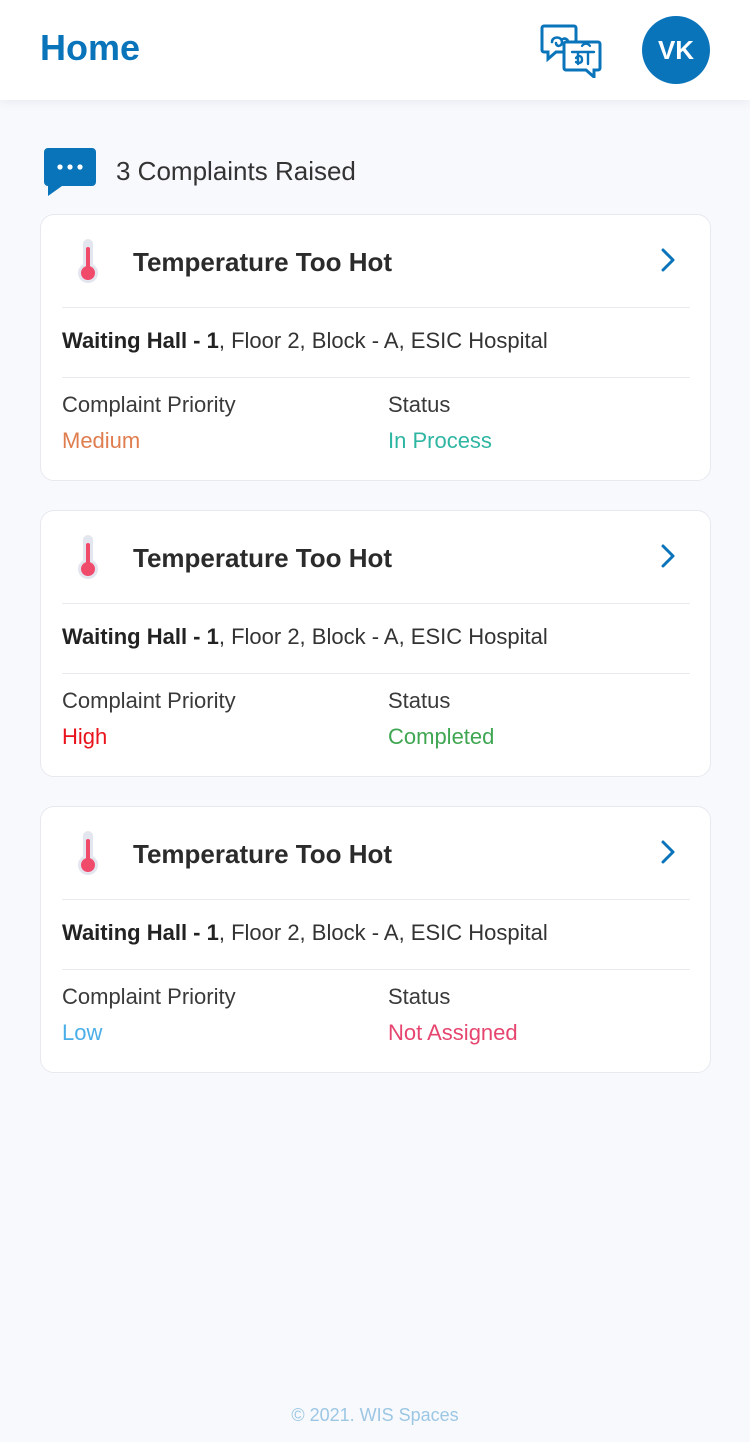 This screenshot has height=1442, width=750. Describe the element at coordinates (82, 1032) in the screenshot. I see `priority-value: Low` at that location.